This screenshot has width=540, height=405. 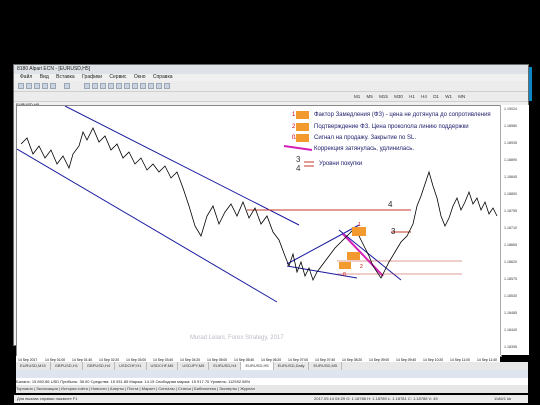 What do you see at coordinates (510, 228) in the screenshot?
I see `price-tick: 1.18710` at bounding box center [510, 228].